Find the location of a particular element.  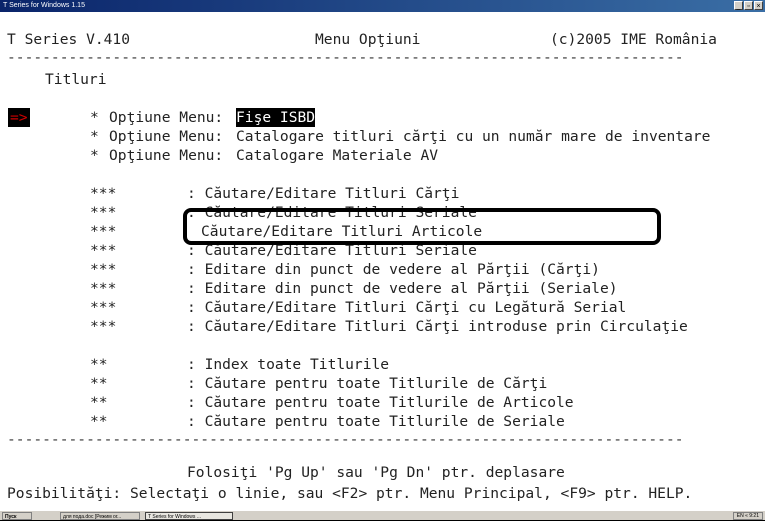

option-value-selected: Fişe ISBD is located at coordinates (276, 117).